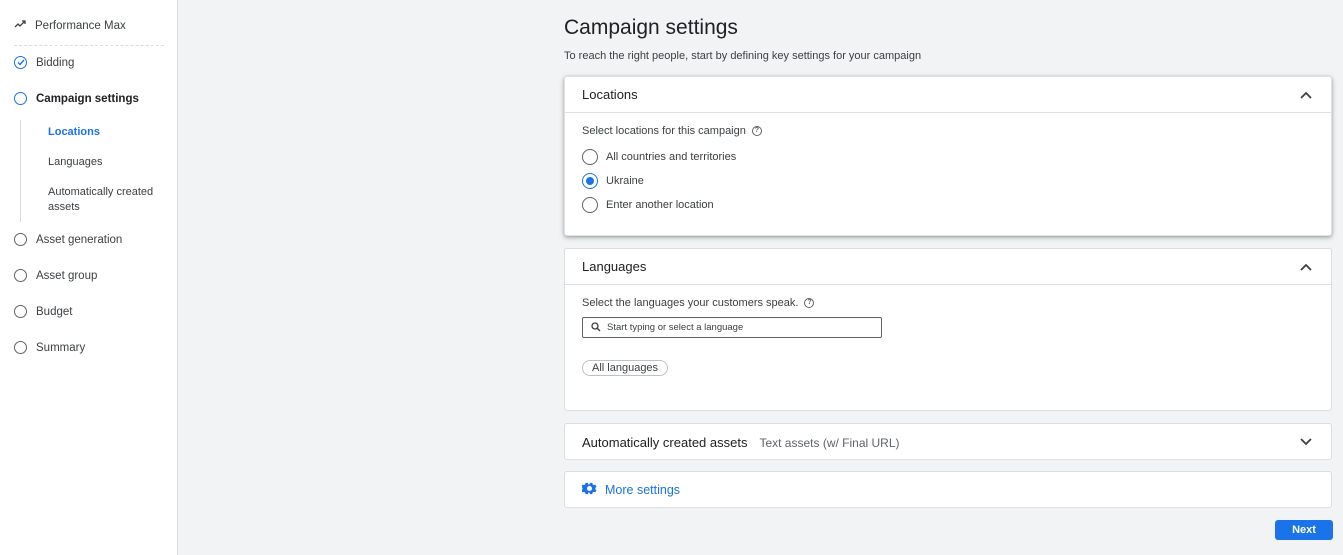  I want to click on gear-icon, so click(589, 490).